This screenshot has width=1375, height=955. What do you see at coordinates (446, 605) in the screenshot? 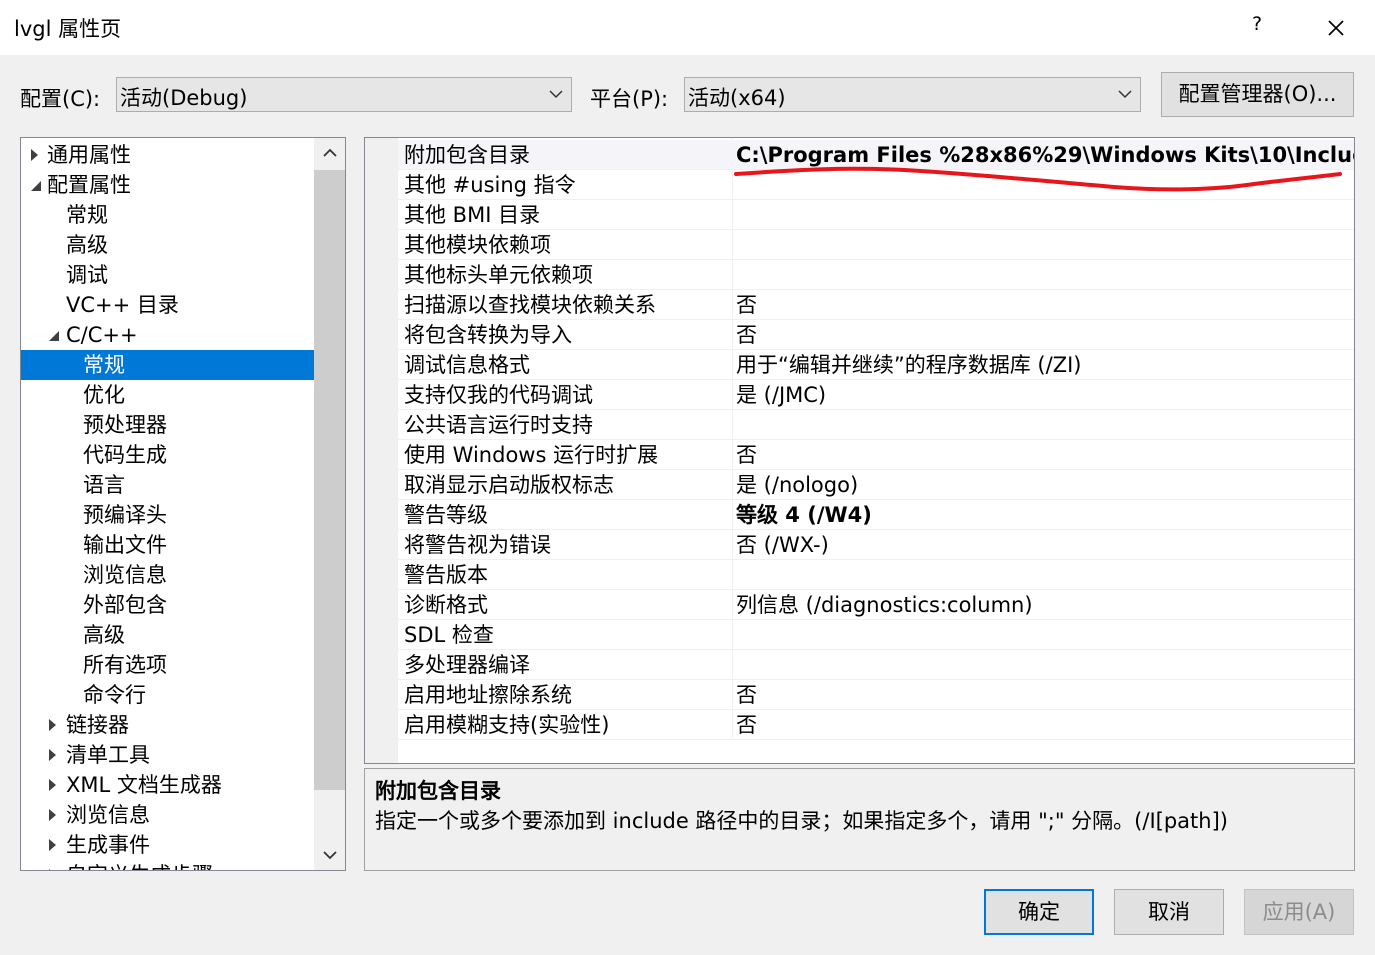
I see `property-name: 诊断格式` at bounding box center [446, 605].